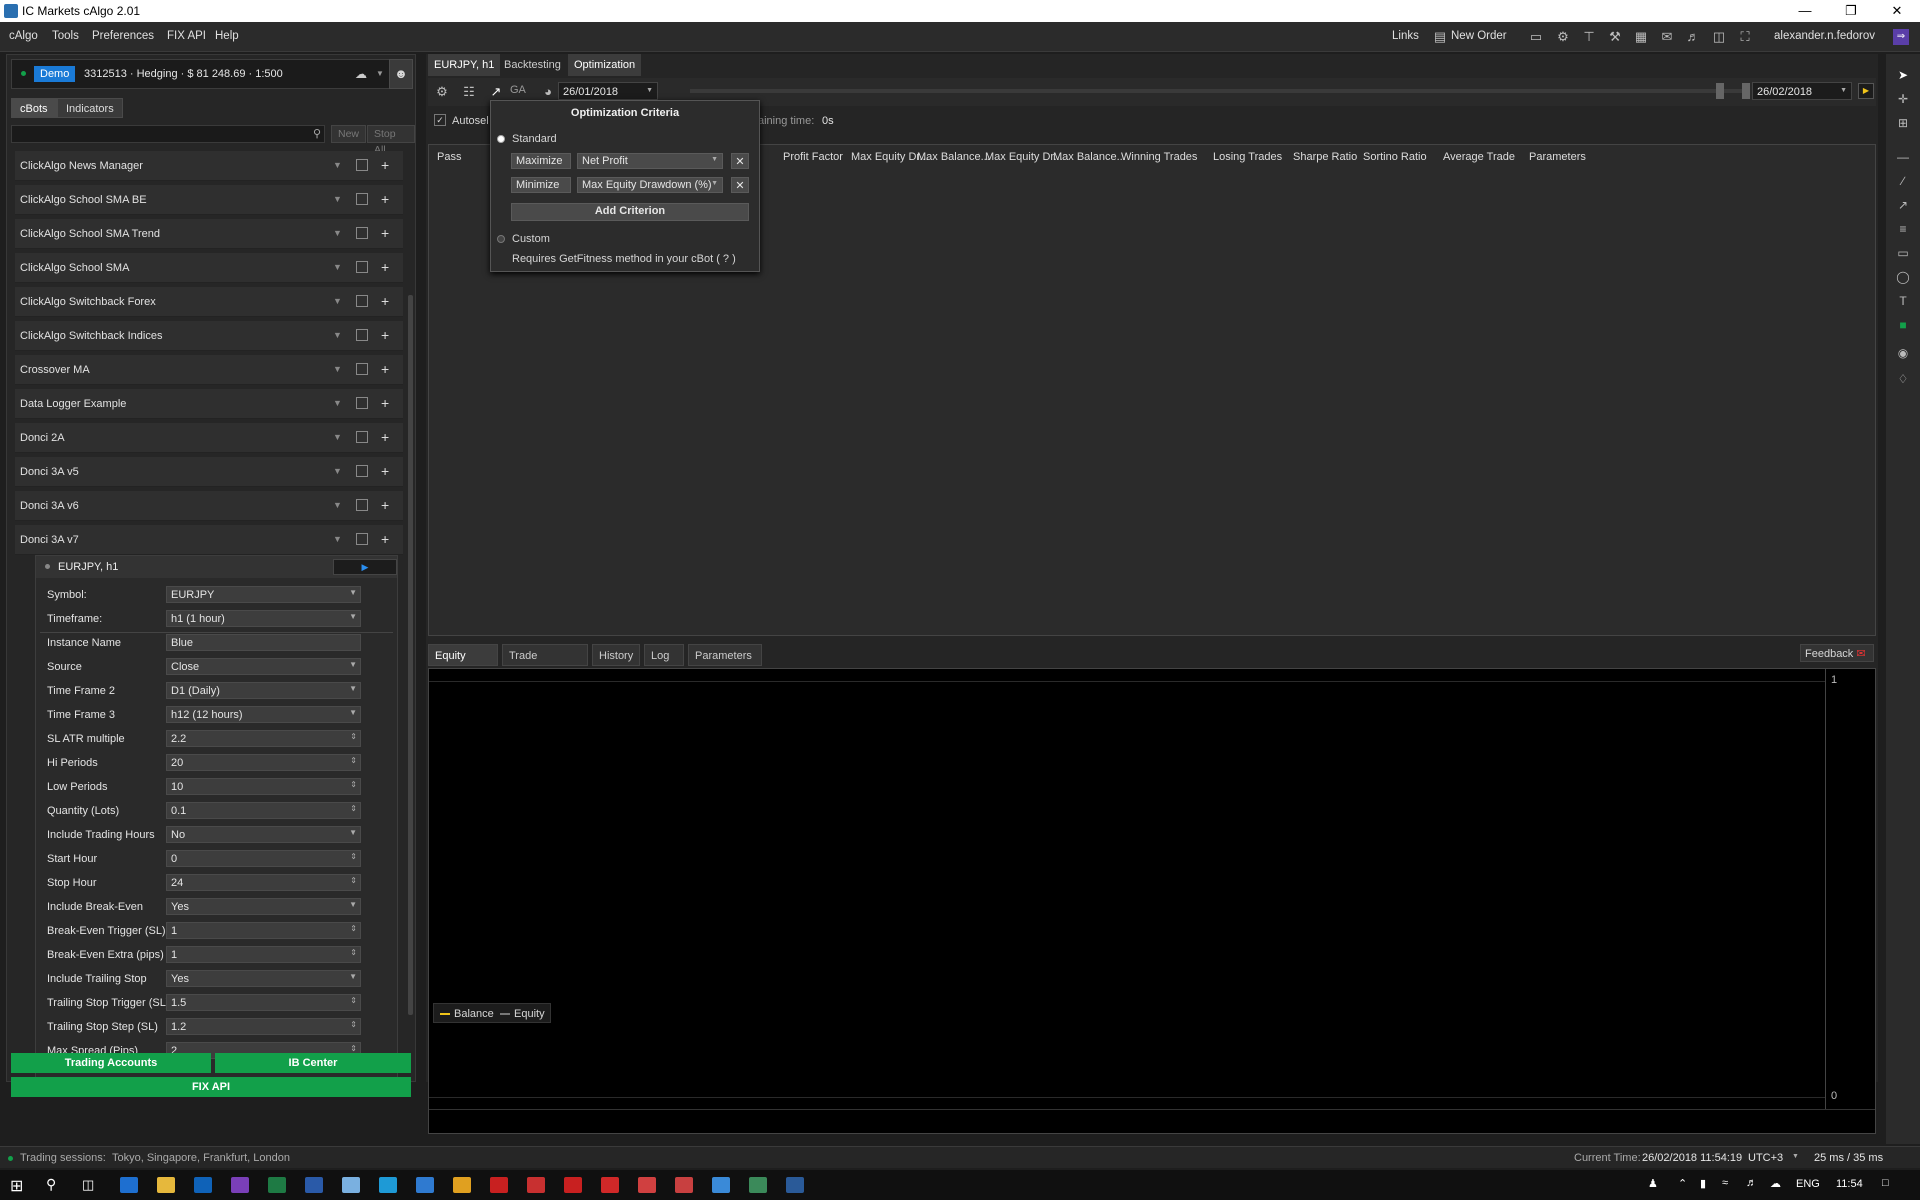  Describe the element at coordinates (1824, 36) in the screenshot. I see `user-name: alexander.n.fedorov` at that location.